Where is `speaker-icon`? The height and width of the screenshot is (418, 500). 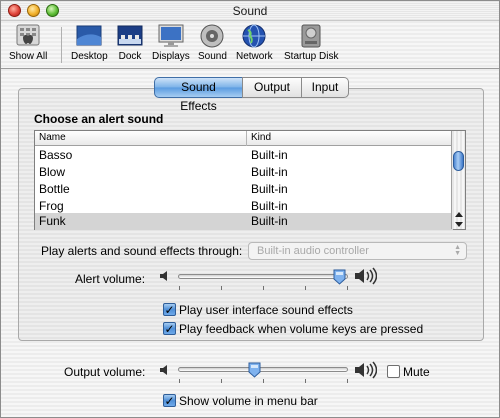 speaker-icon is located at coordinates (212, 36).